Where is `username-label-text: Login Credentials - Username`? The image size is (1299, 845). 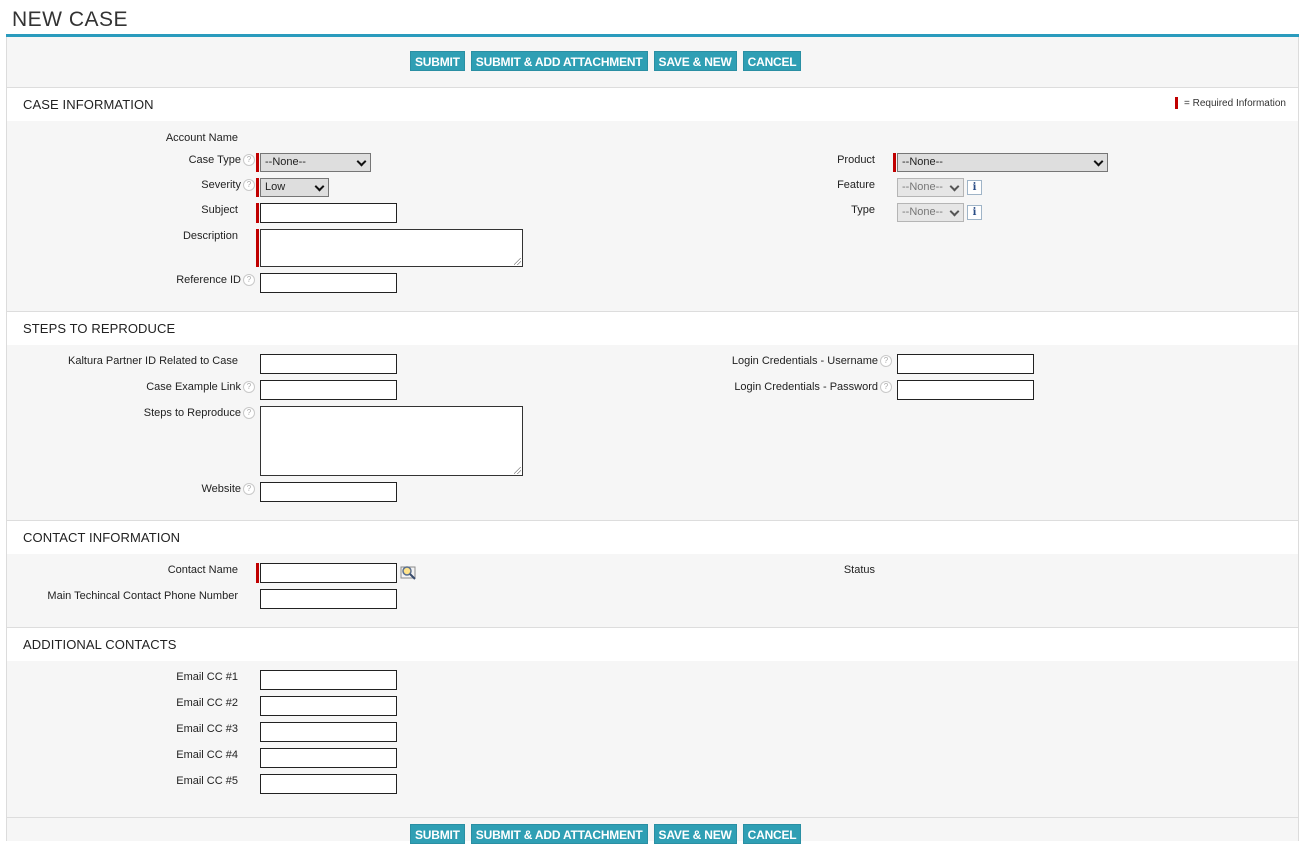
username-label-text: Login Credentials - Username is located at coordinates (804, 361).